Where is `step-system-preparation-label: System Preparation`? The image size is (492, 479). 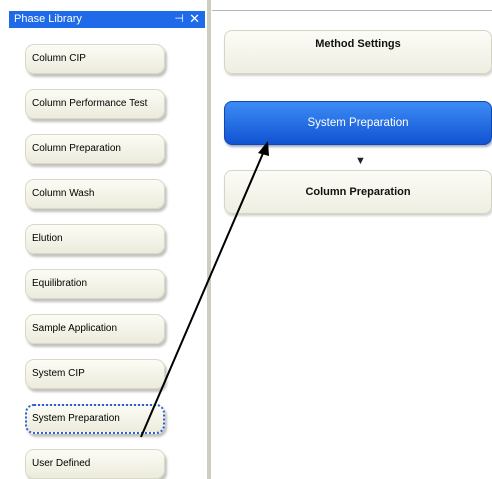
step-system-preparation-label: System Preparation is located at coordinates (358, 123).